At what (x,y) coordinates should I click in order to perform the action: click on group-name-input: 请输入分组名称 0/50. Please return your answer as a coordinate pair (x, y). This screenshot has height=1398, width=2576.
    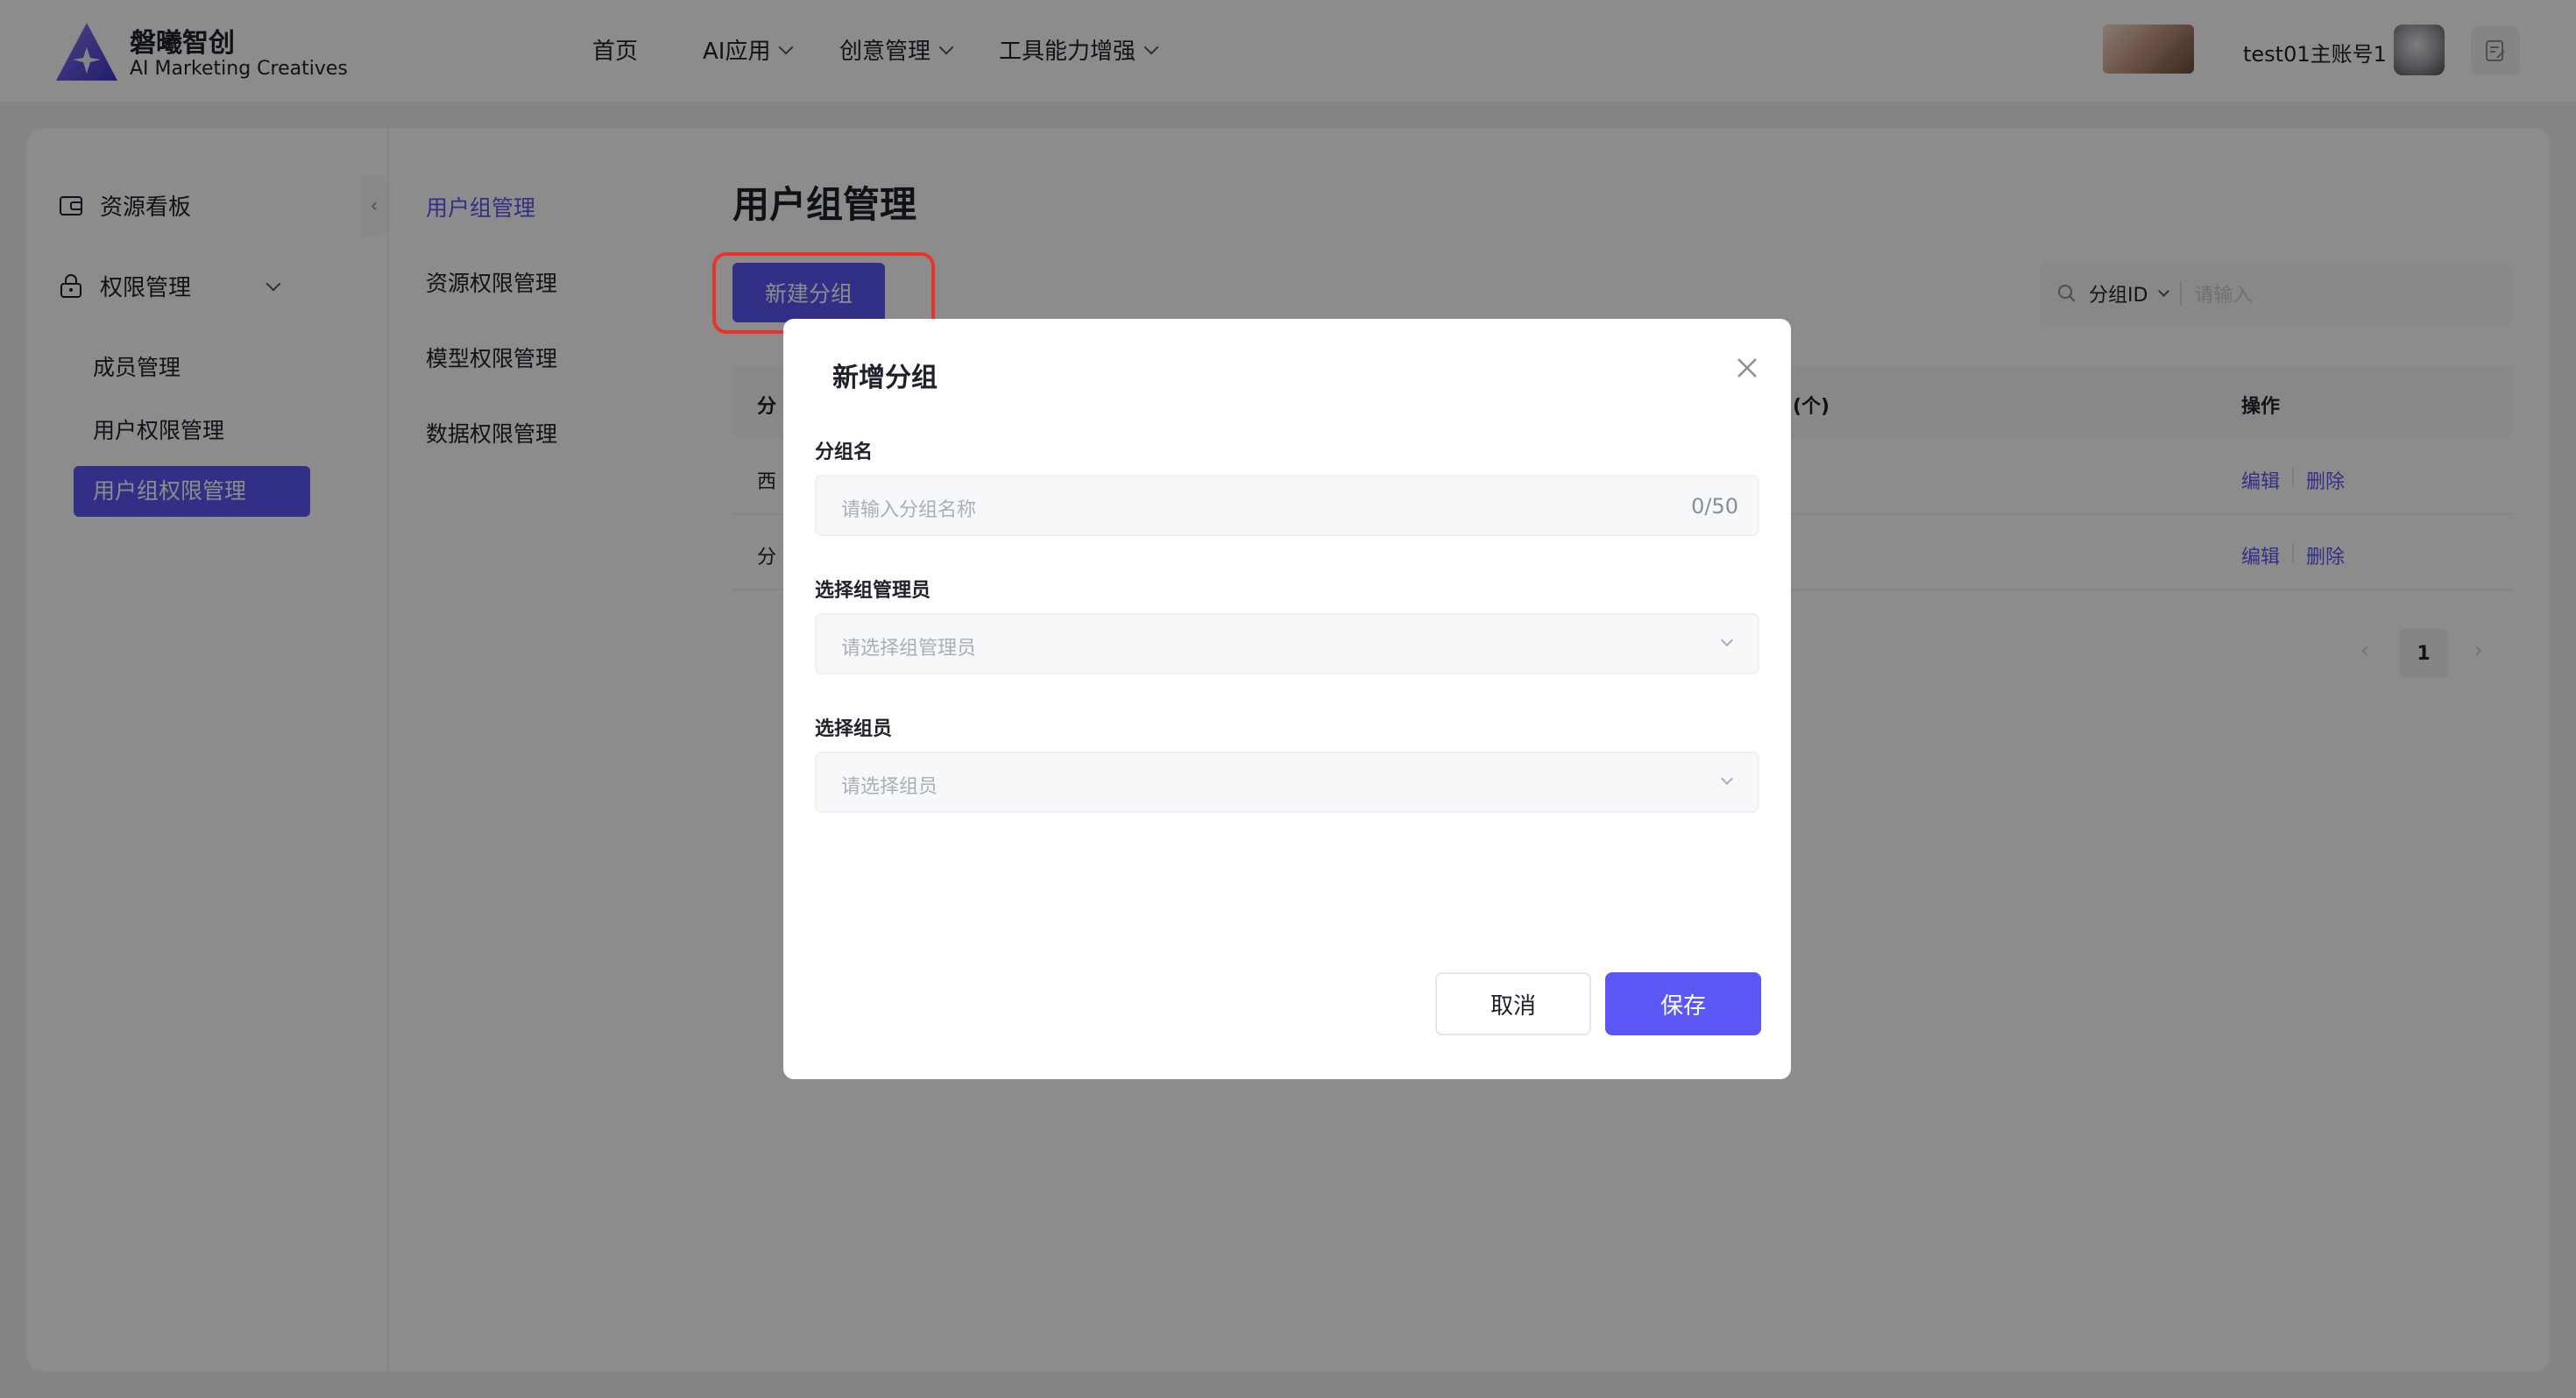
    Looking at the image, I should click on (1287, 505).